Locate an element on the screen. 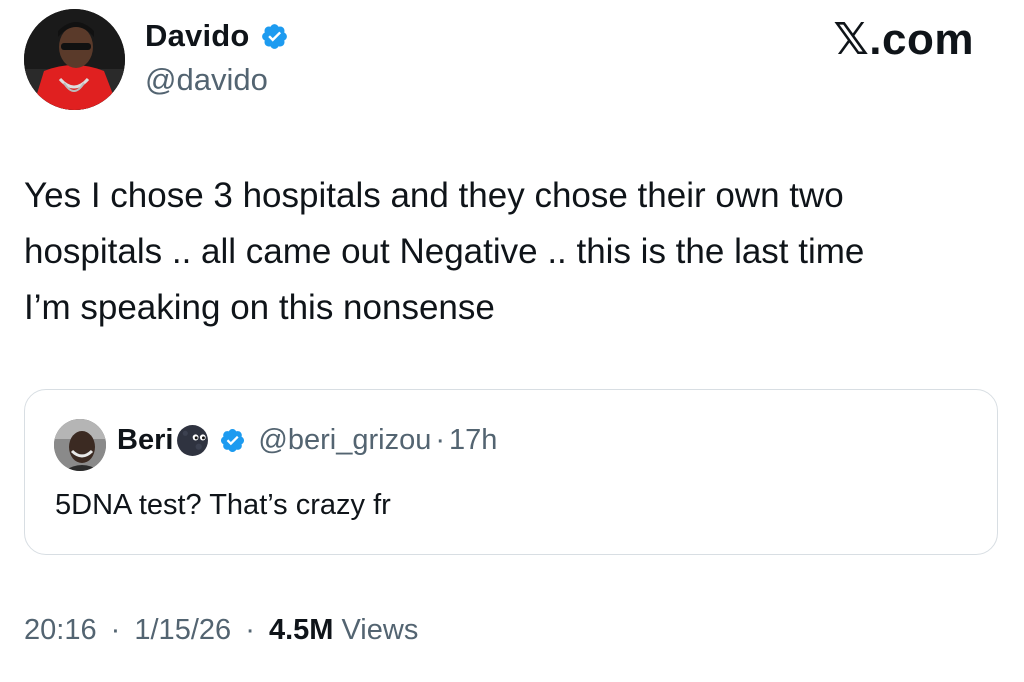  tweet-date: 1/15/26 is located at coordinates (182, 630).